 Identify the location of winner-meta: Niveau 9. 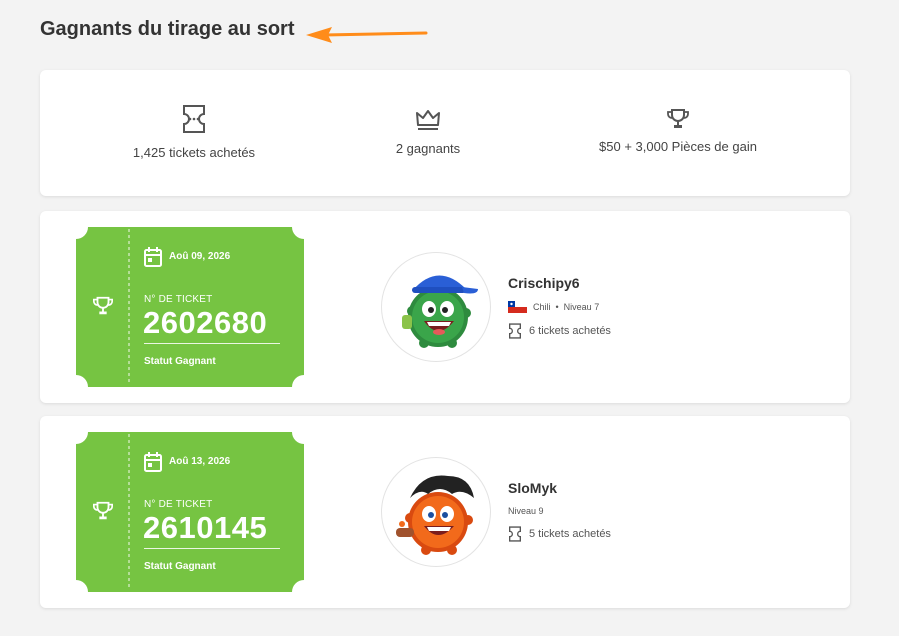
(559, 511).